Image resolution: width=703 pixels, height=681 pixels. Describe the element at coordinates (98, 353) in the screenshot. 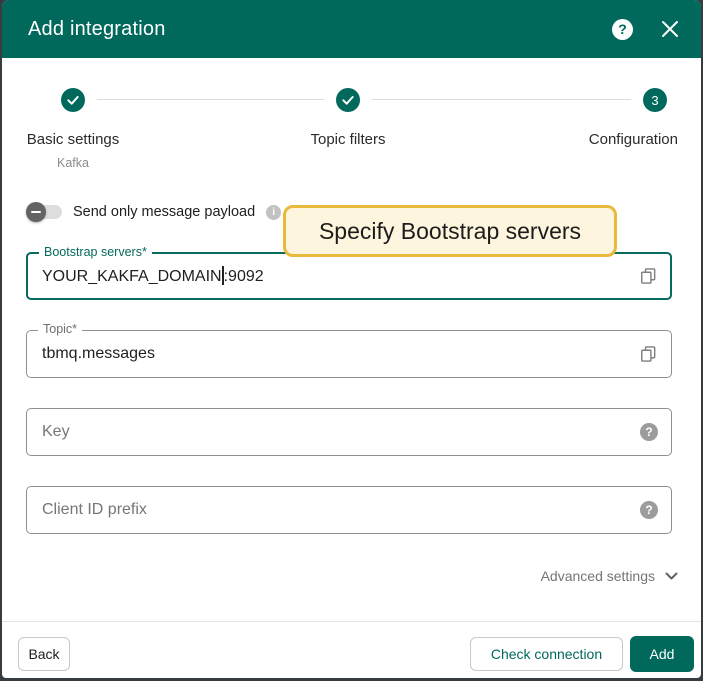

I see `topic-value: tbmq.messages` at that location.